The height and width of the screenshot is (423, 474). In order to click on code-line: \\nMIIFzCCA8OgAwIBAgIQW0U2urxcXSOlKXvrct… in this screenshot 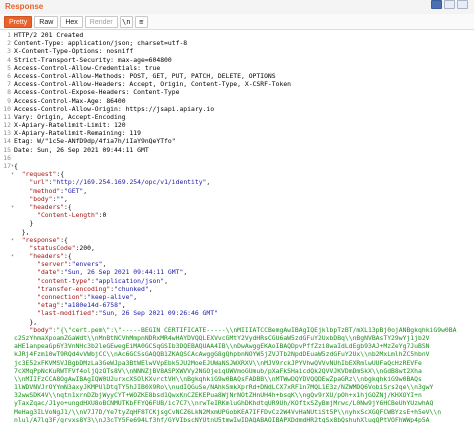, I will do `click(237, 379)`.